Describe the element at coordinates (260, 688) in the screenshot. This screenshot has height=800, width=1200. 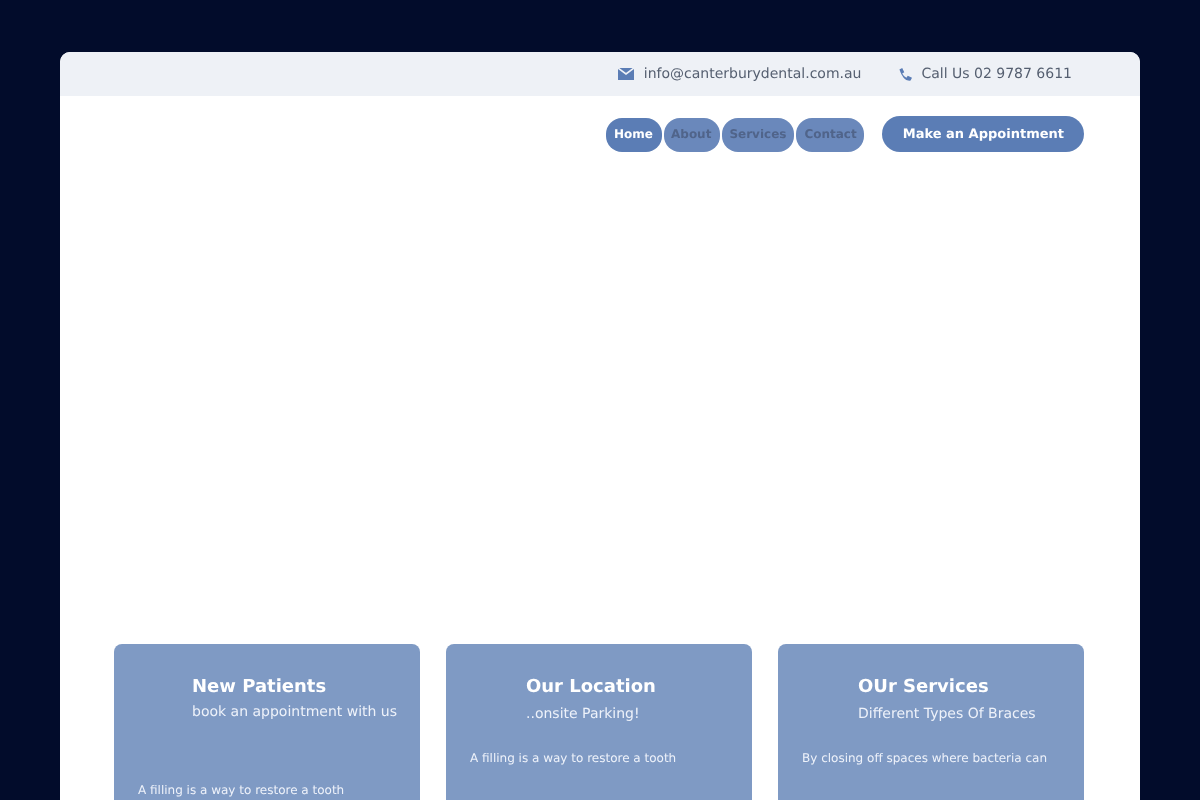
I see `card-title: New Patients` at that location.